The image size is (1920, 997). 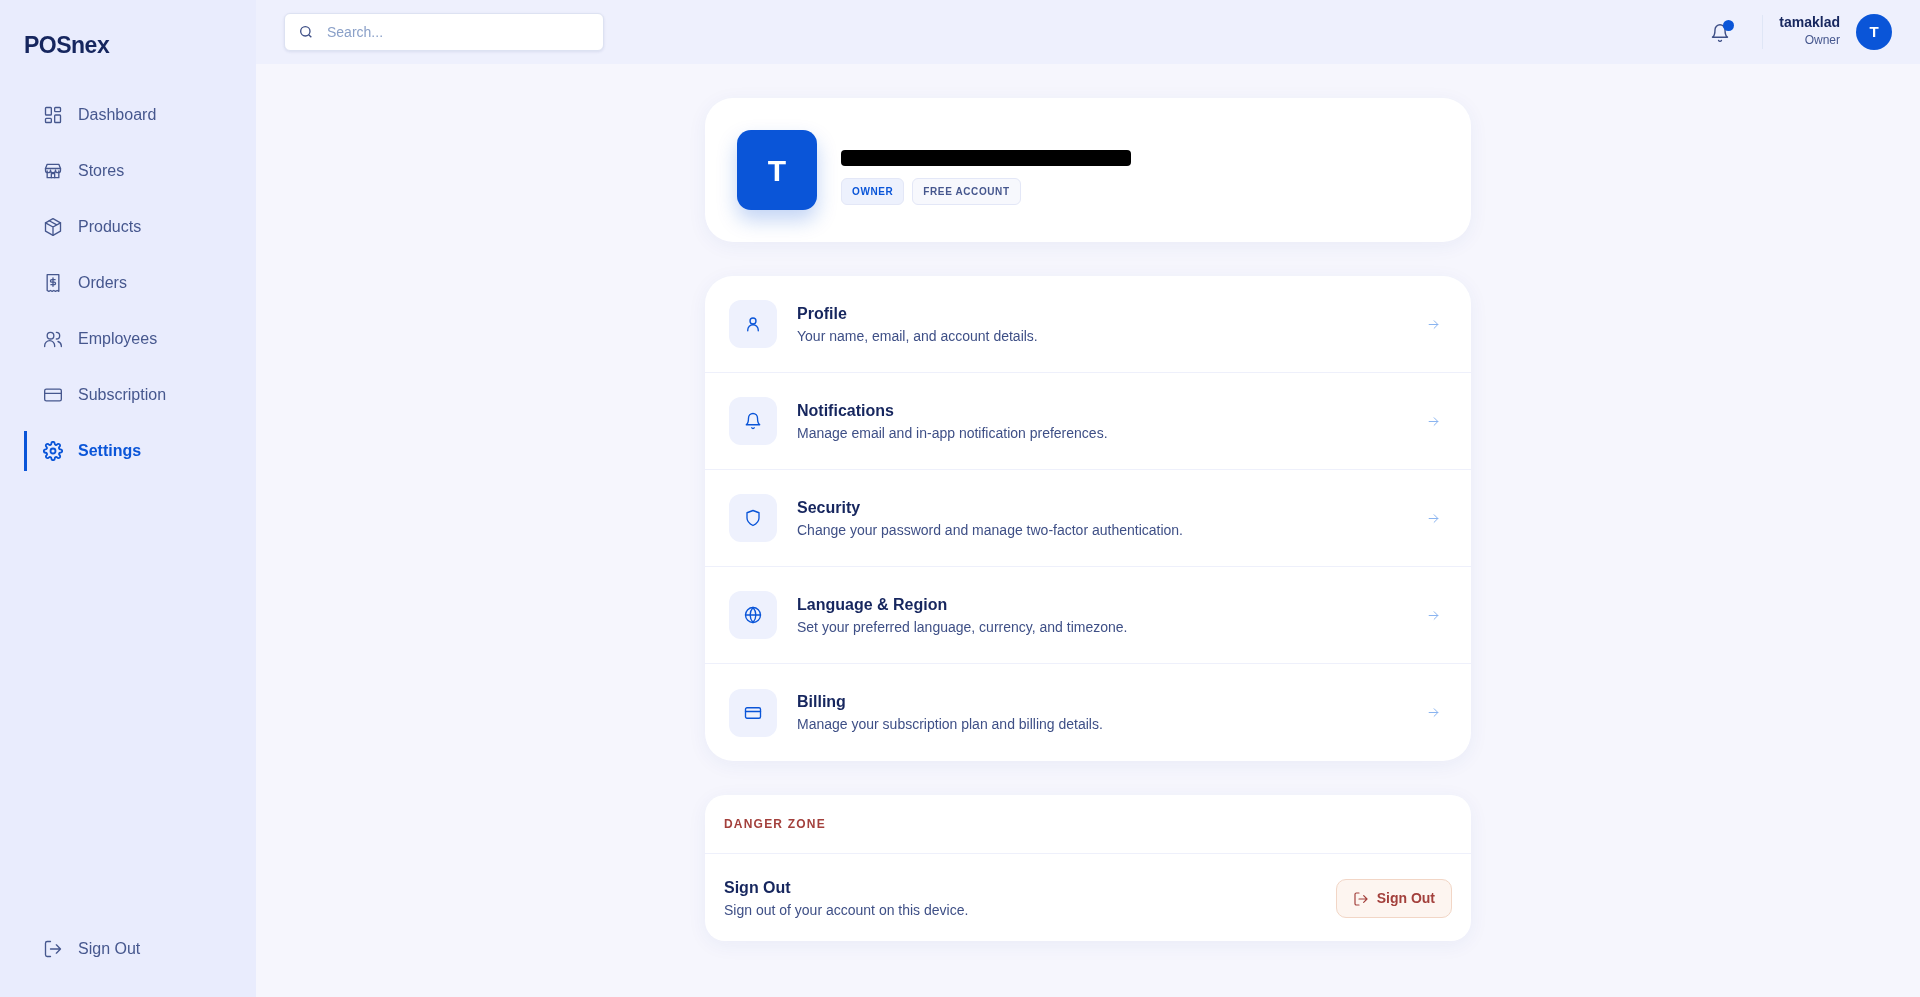 I want to click on settings-row: Billing Manage your subscription plan and billing details., so click(x=1088, y=712).